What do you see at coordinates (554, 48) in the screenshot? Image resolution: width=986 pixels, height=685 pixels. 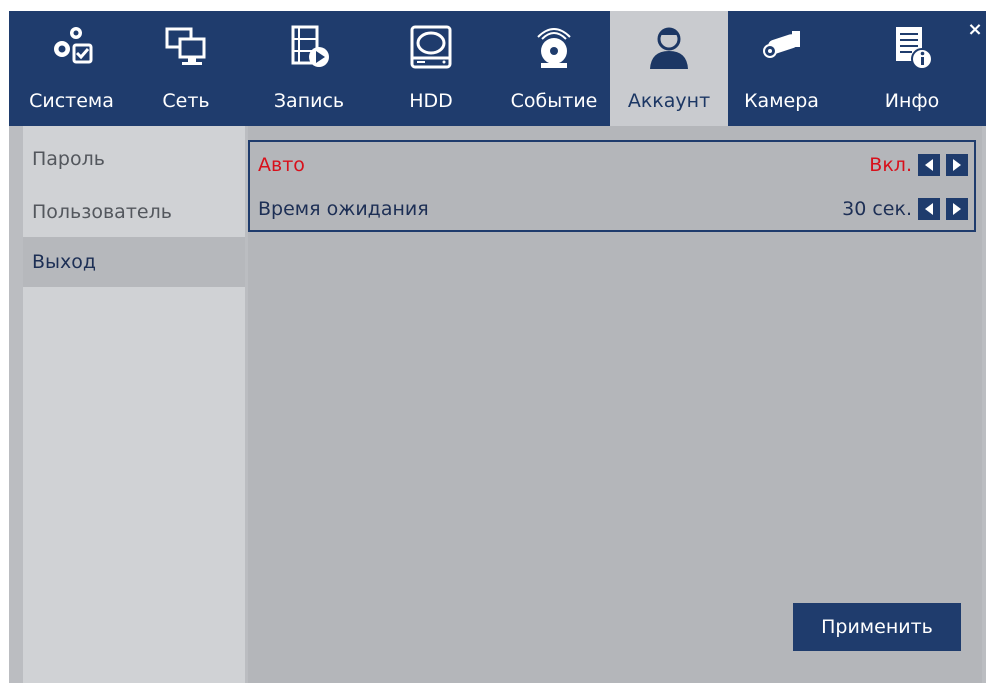 I see `event-alarm-icon` at bounding box center [554, 48].